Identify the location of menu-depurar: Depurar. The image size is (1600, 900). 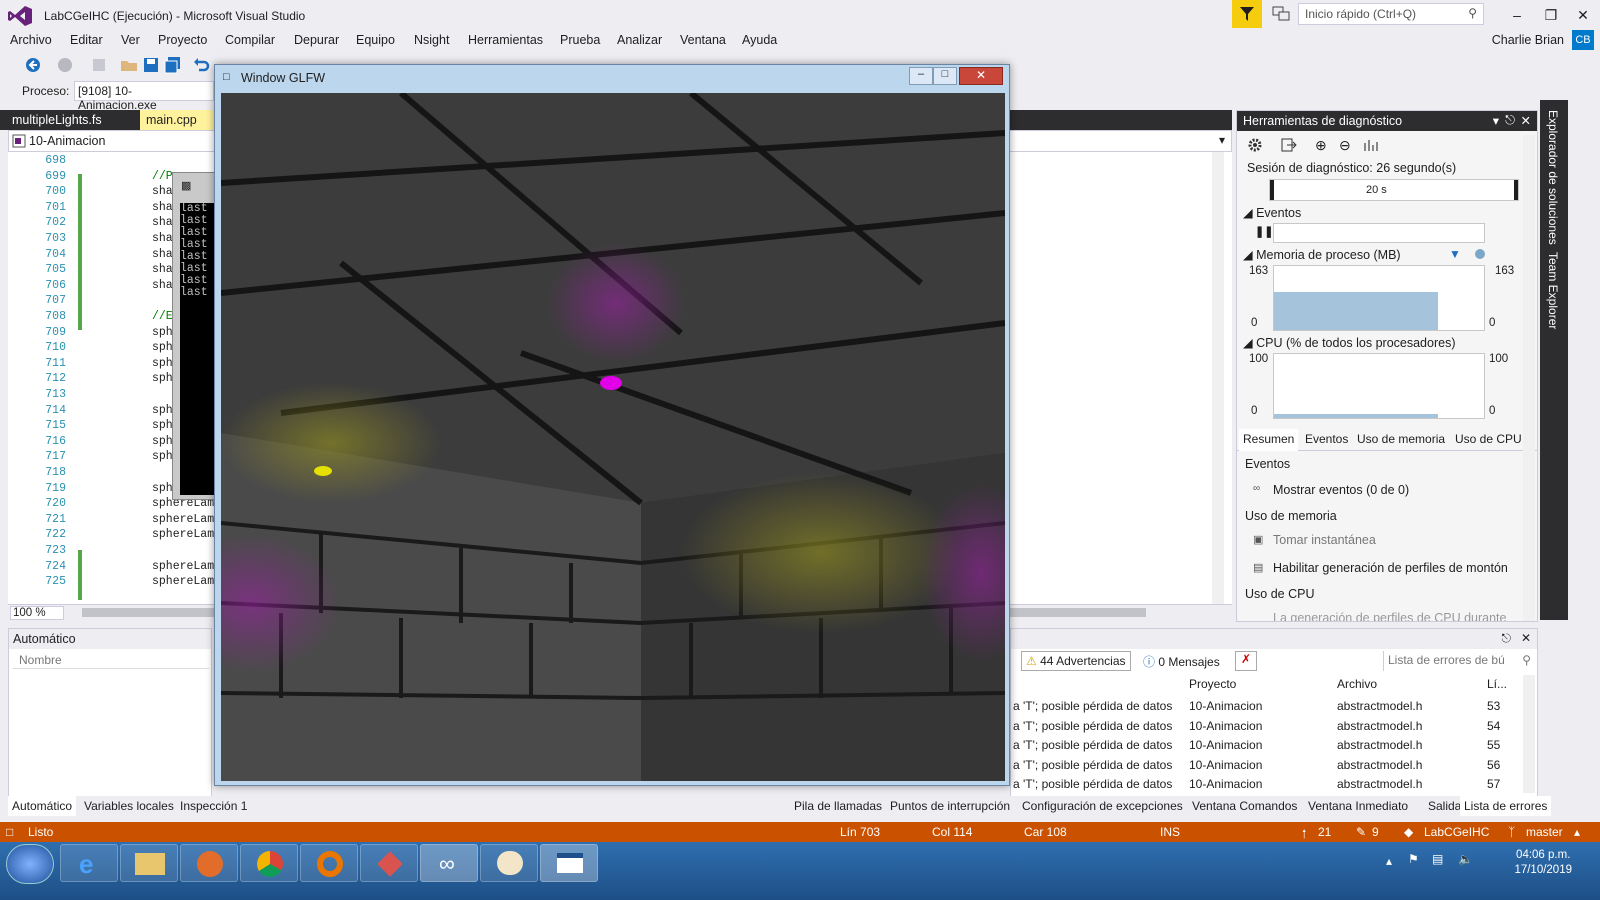
(316, 40).